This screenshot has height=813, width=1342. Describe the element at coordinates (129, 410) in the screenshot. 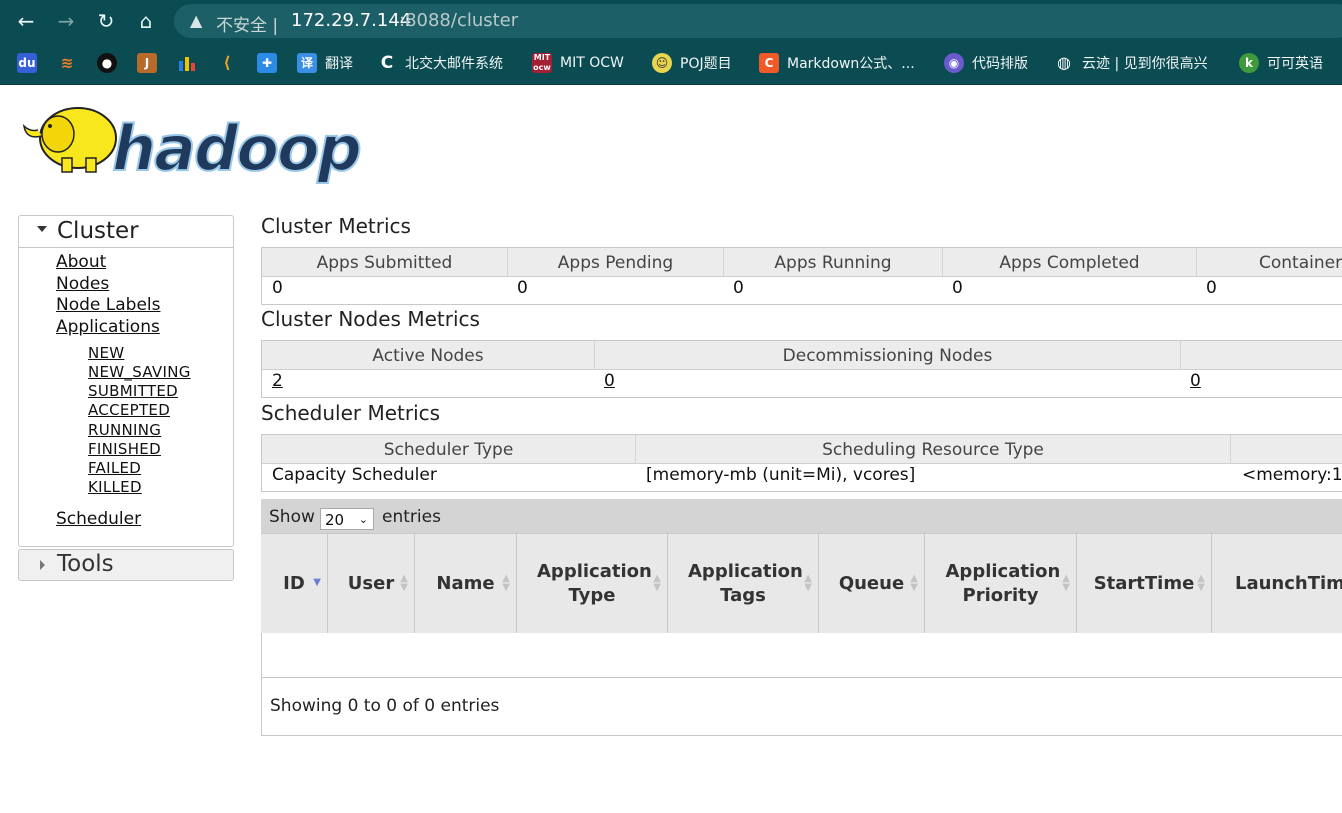

I see `app-state-accepted: ACCEPTED` at that location.